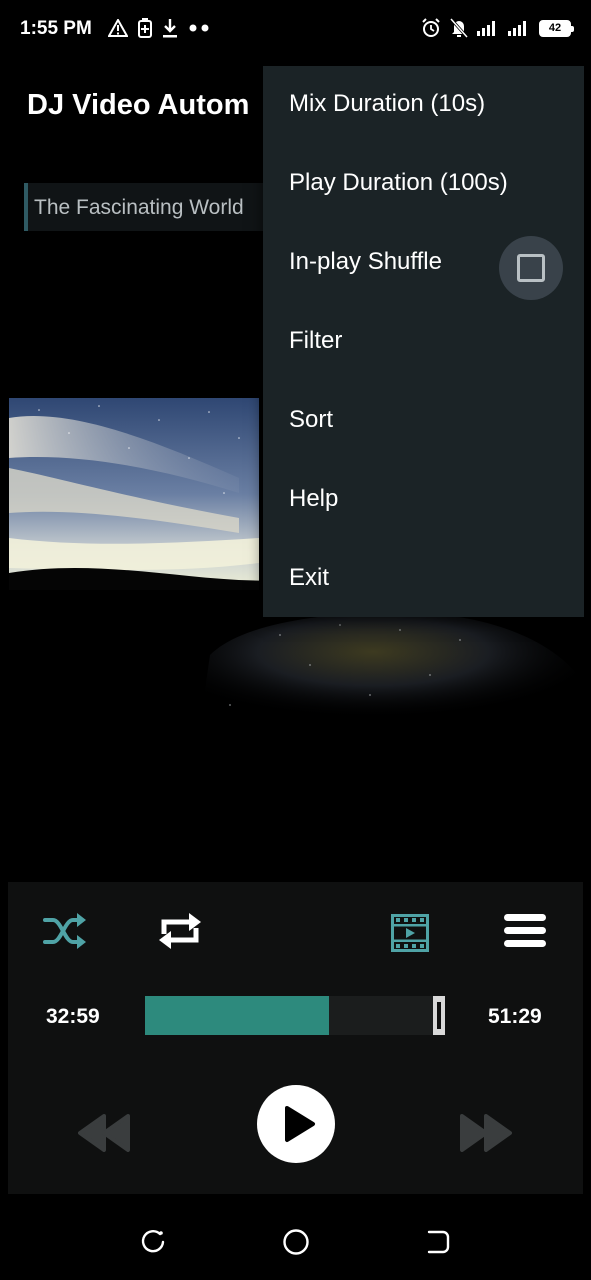  I want to click on system-nav-bar, so click(295, 1237).